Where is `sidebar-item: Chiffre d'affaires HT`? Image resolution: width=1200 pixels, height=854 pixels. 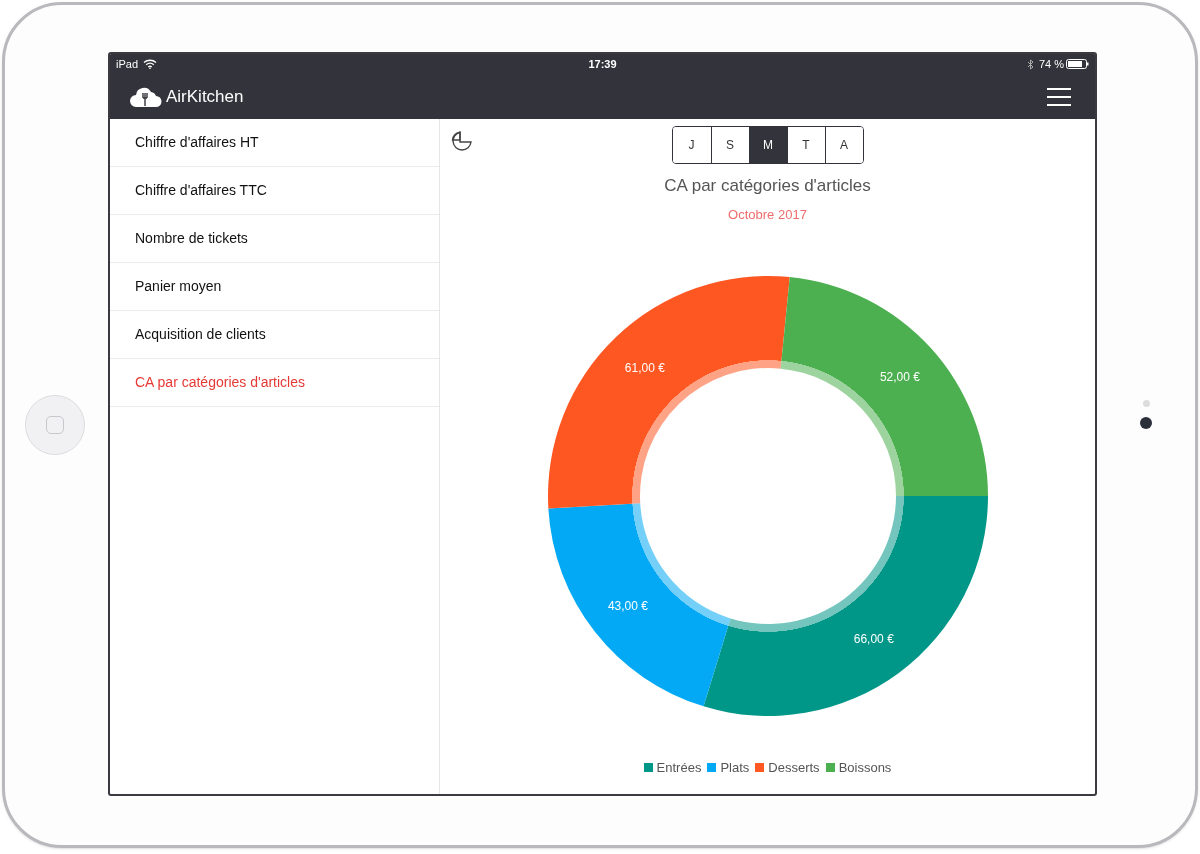 sidebar-item: Chiffre d'affaires HT is located at coordinates (274, 143).